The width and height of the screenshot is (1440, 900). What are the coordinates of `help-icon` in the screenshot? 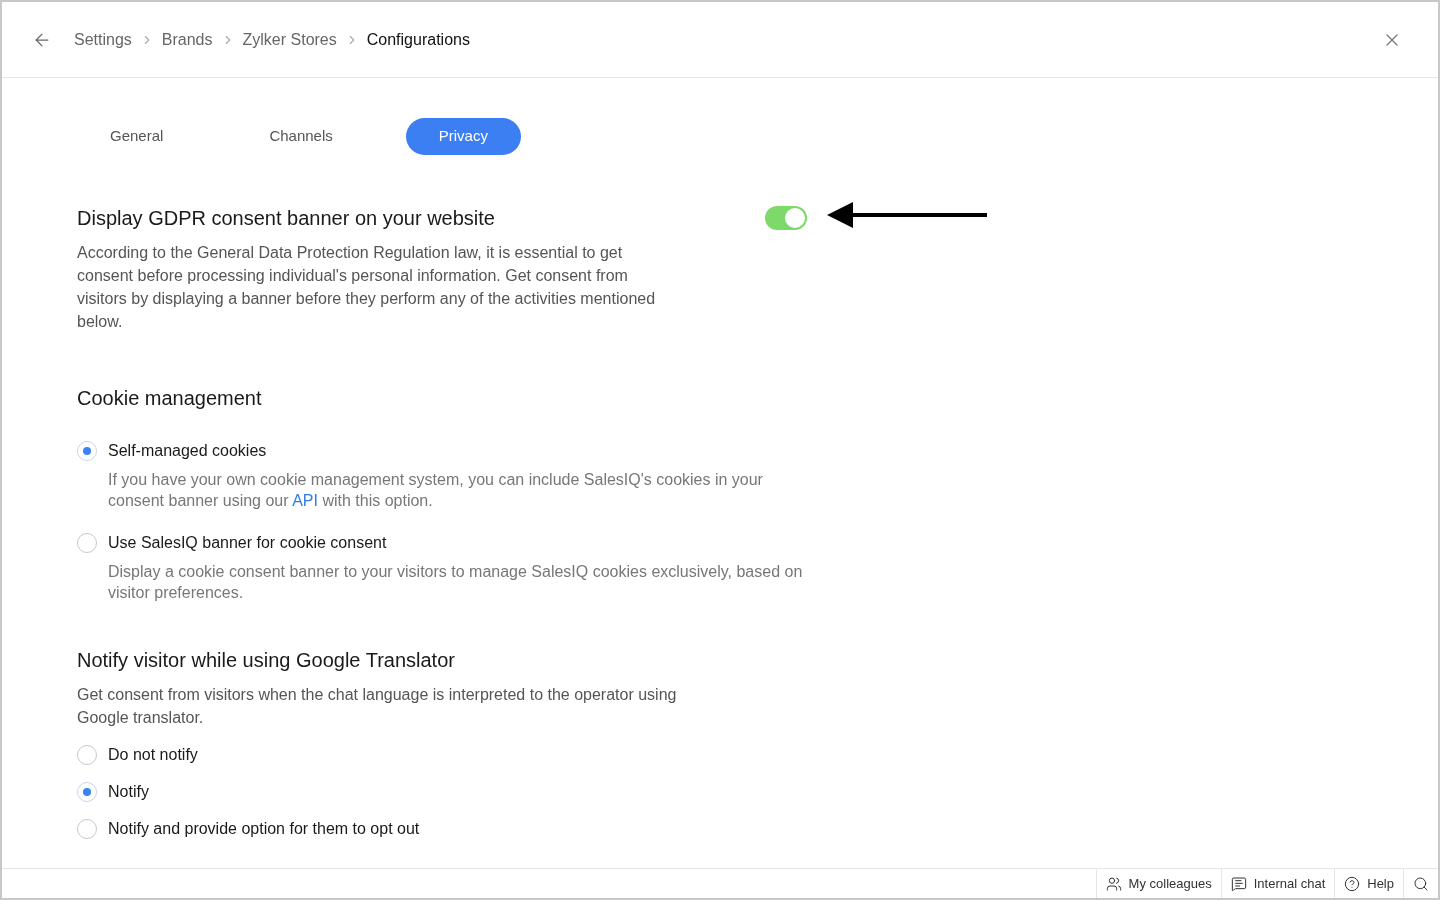 It's located at (1352, 883).